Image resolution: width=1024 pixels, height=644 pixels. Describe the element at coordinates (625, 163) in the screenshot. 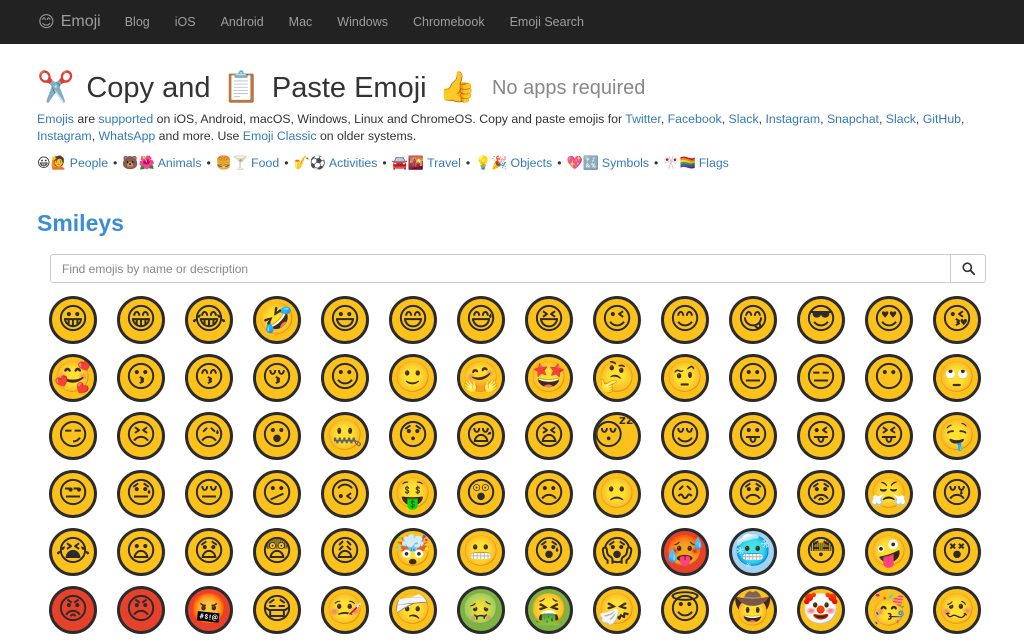

I see `category-link: Symbols` at that location.